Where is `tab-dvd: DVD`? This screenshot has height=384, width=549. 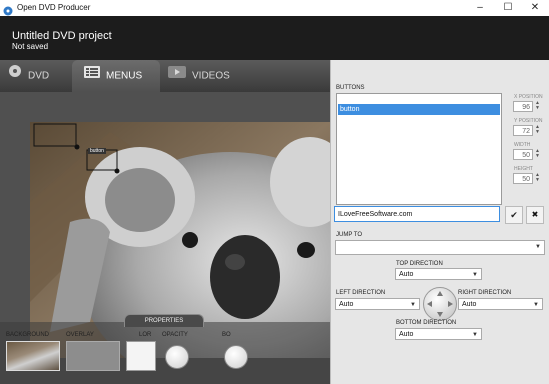 tab-dvd: DVD is located at coordinates (28, 76).